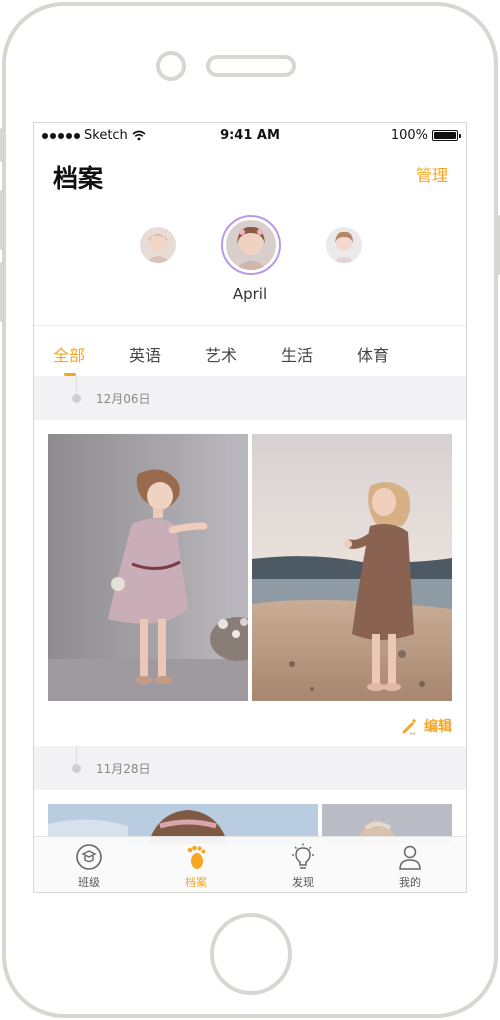 This screenshot has height=1020, width=500. What do you see at coordinates (432, 174) in the screenshot?
I see `manage-button: 管理` at bounding box center [432, 174].